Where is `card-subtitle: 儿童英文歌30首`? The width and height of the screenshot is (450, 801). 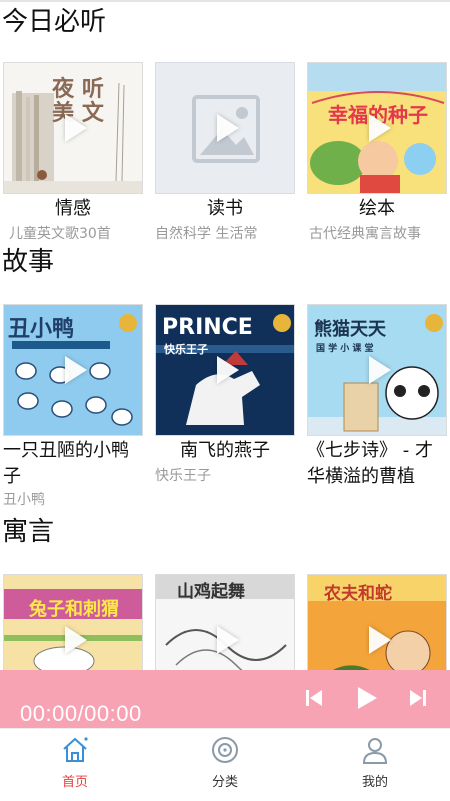 card-subtitle: 儿童英文歌30首 is located at coordinates (60, 234).